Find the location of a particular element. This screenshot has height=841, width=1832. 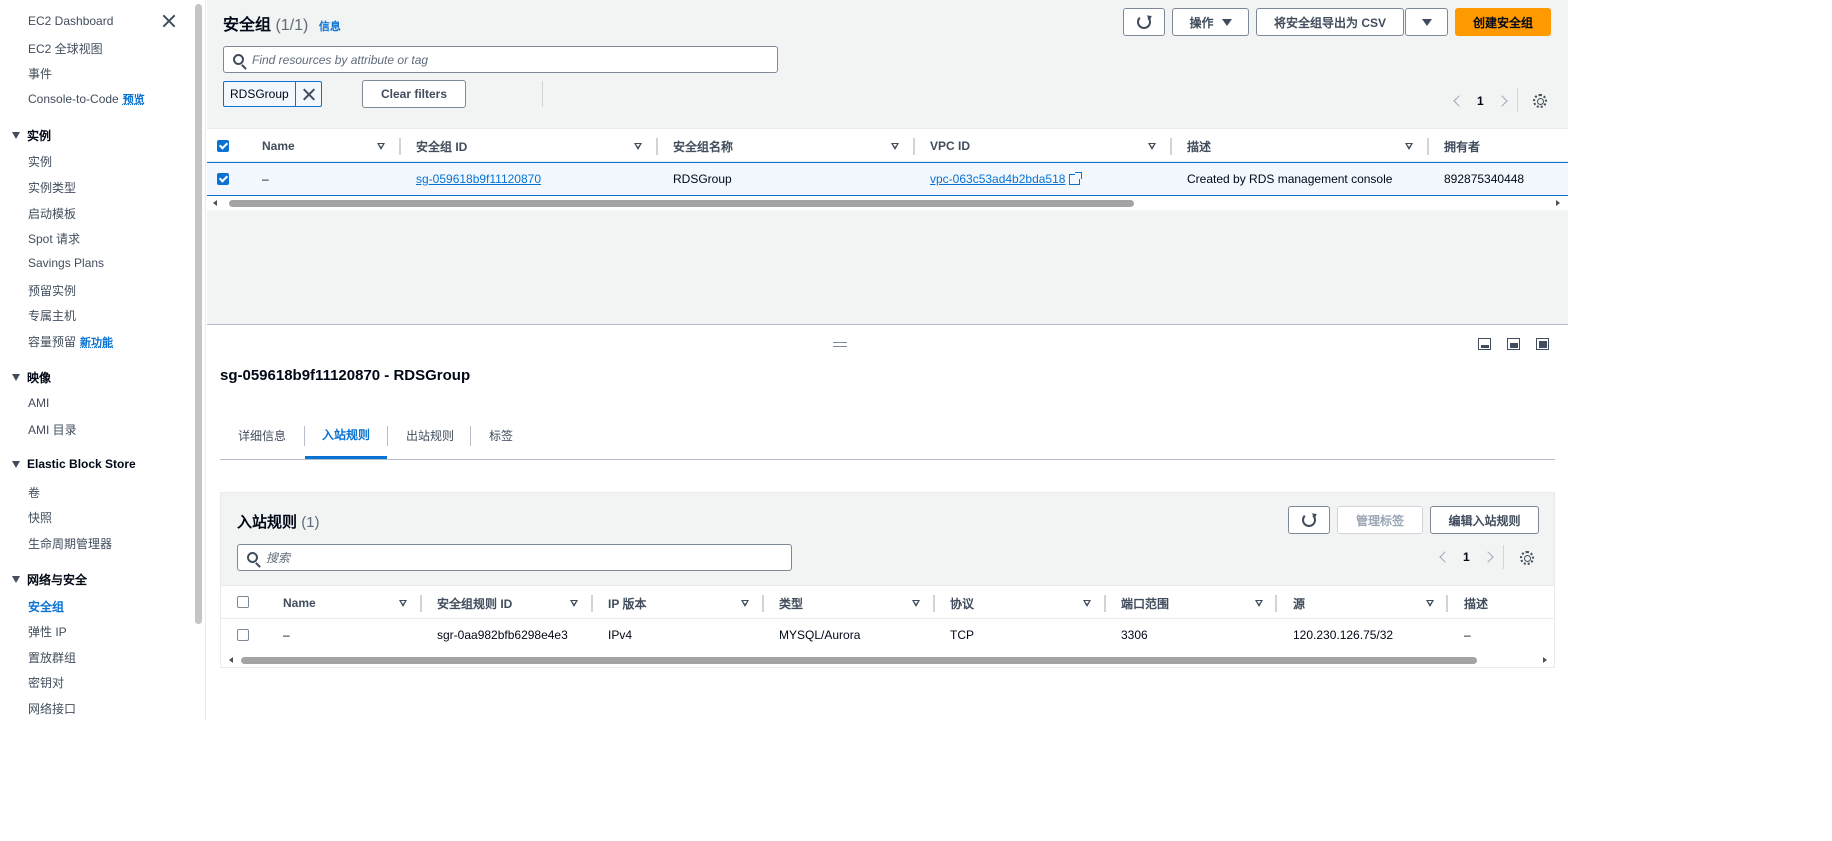

new-badge: 新功能 is located at coordinates (96, 343).